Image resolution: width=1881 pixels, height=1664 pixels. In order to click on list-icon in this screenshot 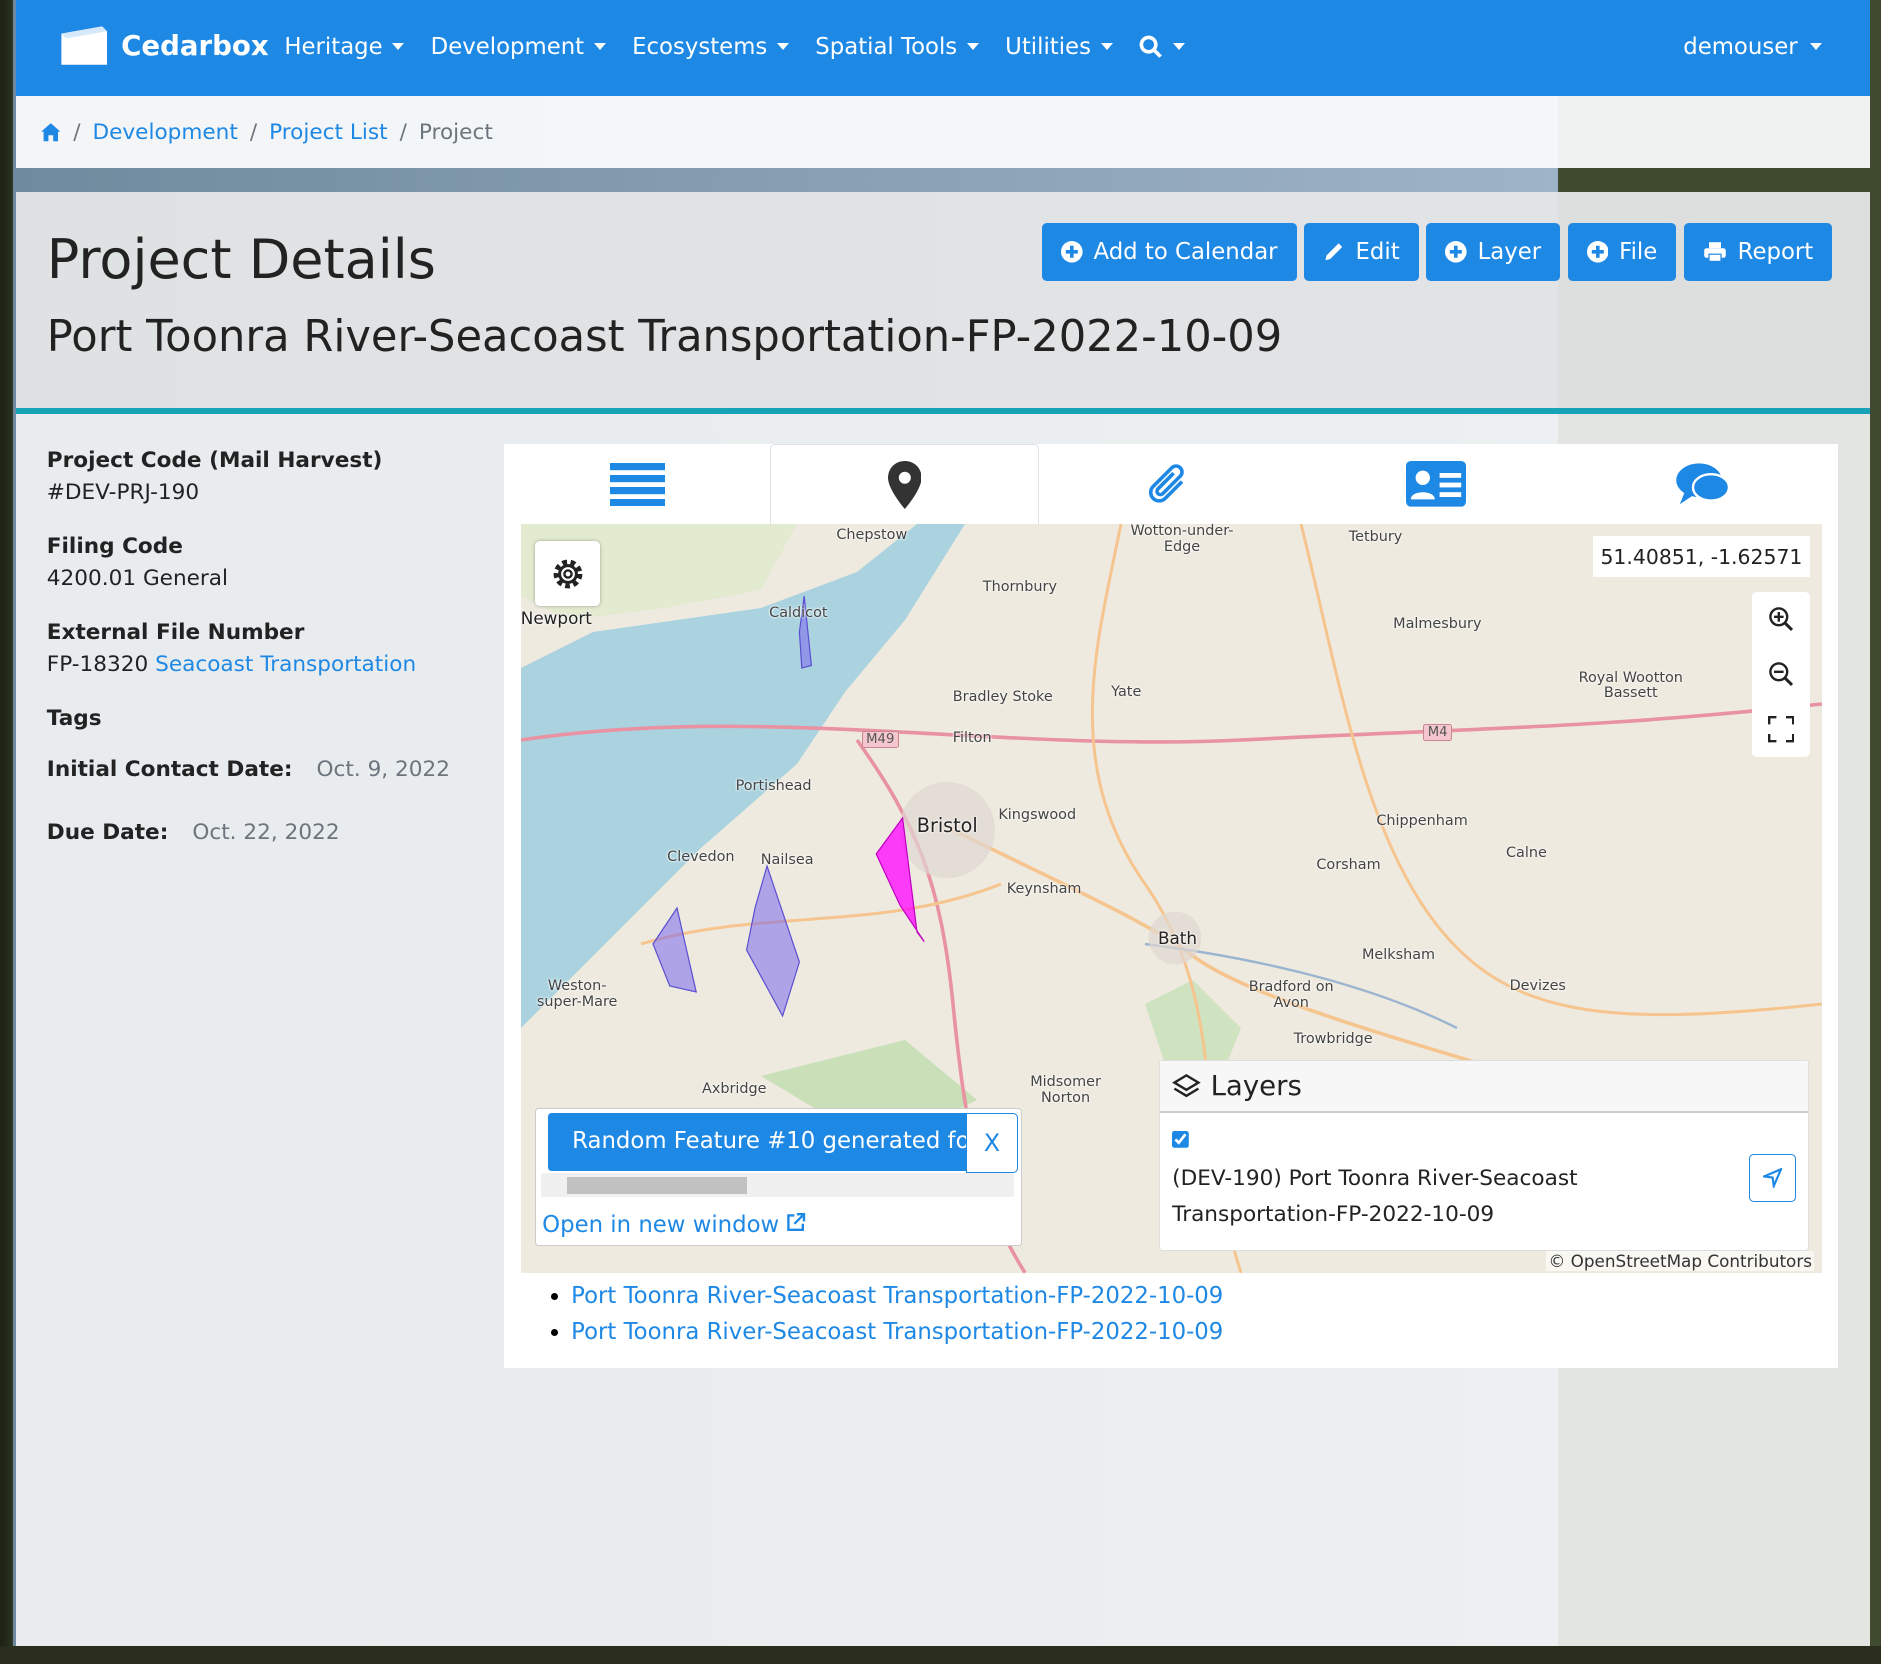, I will do `click(637, 484)`.